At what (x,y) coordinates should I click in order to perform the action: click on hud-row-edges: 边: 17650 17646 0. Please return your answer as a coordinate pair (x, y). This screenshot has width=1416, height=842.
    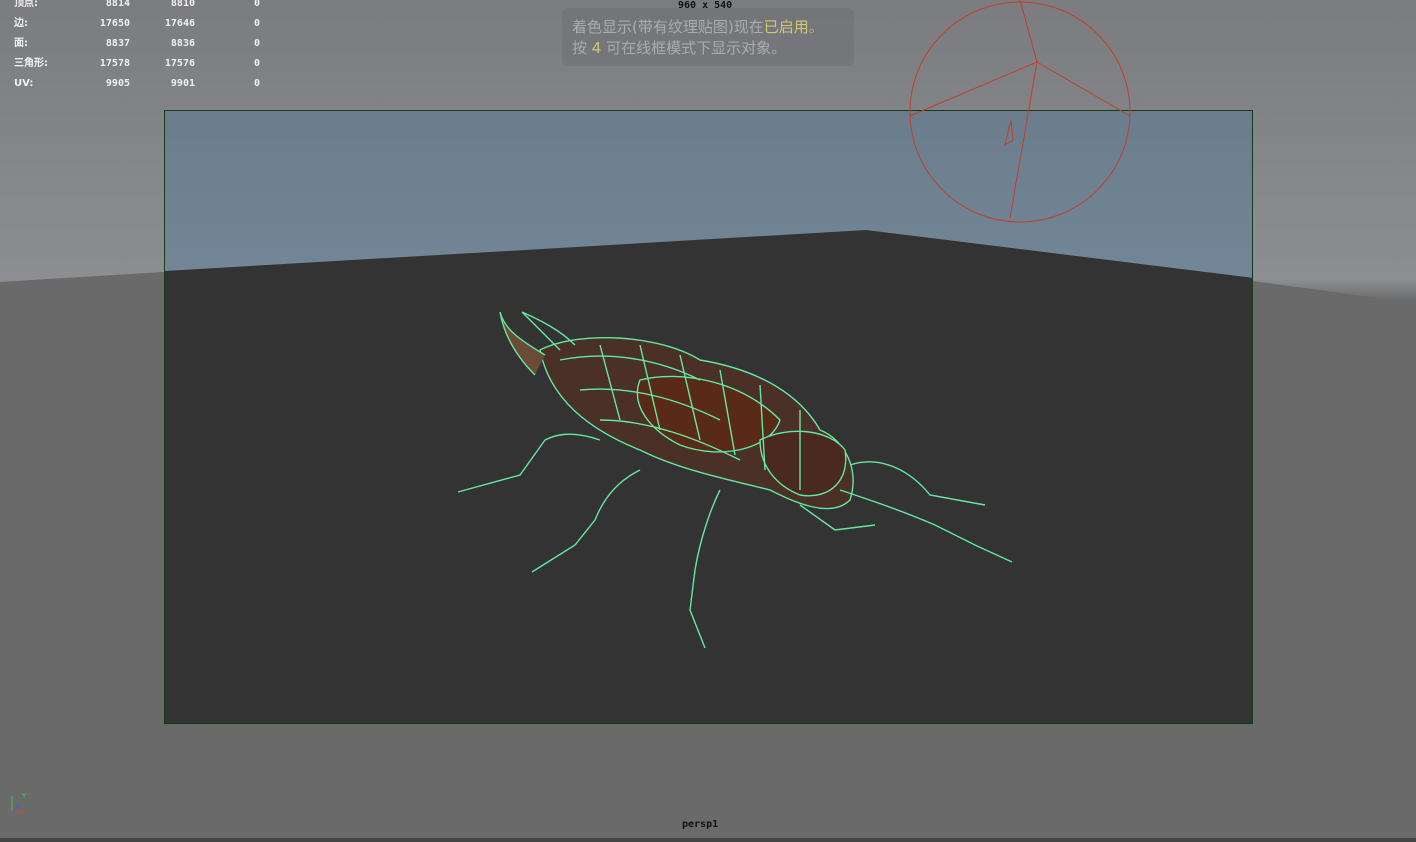
    Looking at the image, I should click on (137, 23).